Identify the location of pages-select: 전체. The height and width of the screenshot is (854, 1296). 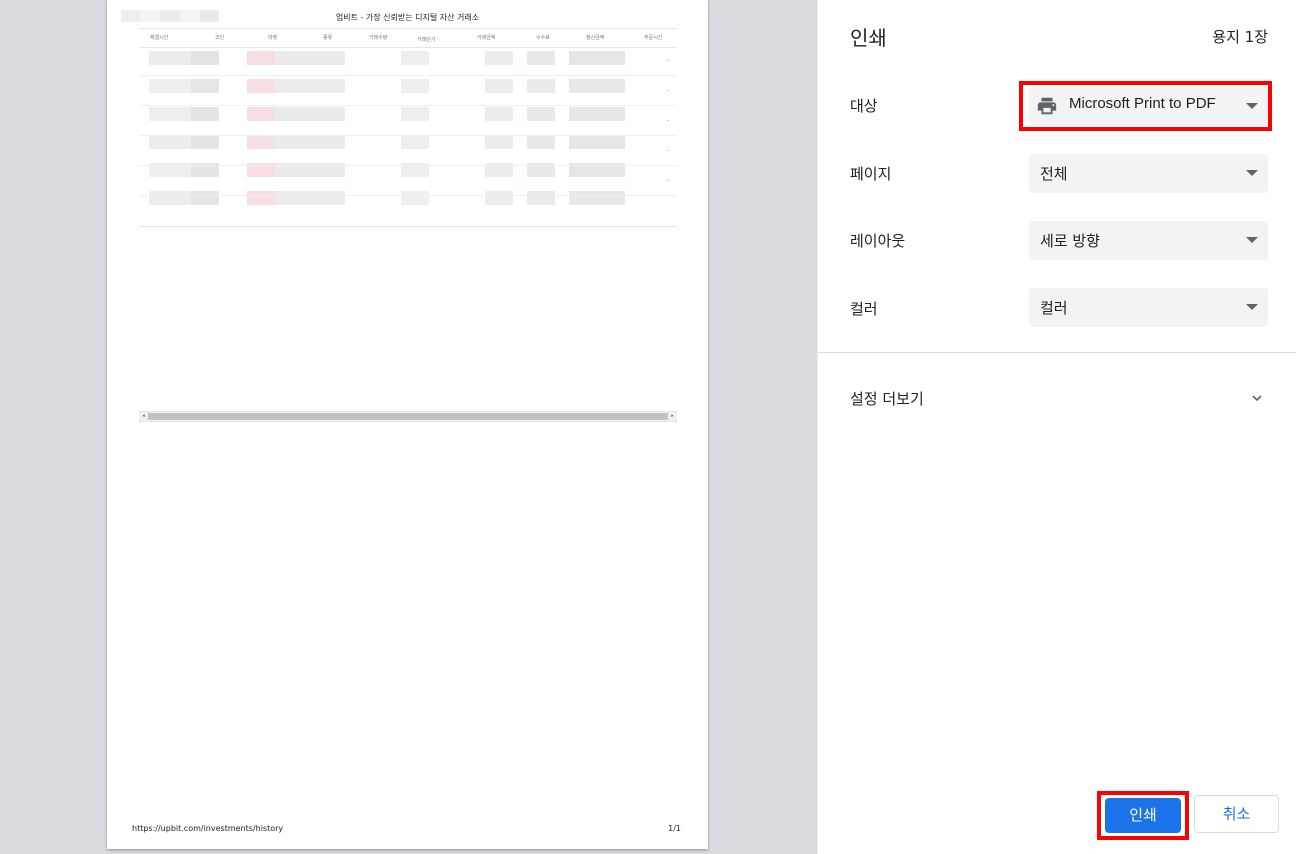
(1148, 173).